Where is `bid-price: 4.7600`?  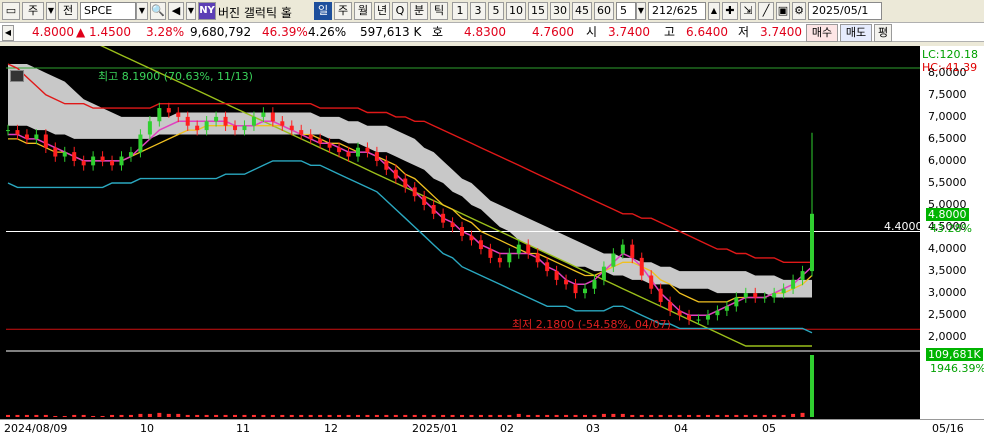
bid-price: 4.7600 is located at coordinates (553, 32).